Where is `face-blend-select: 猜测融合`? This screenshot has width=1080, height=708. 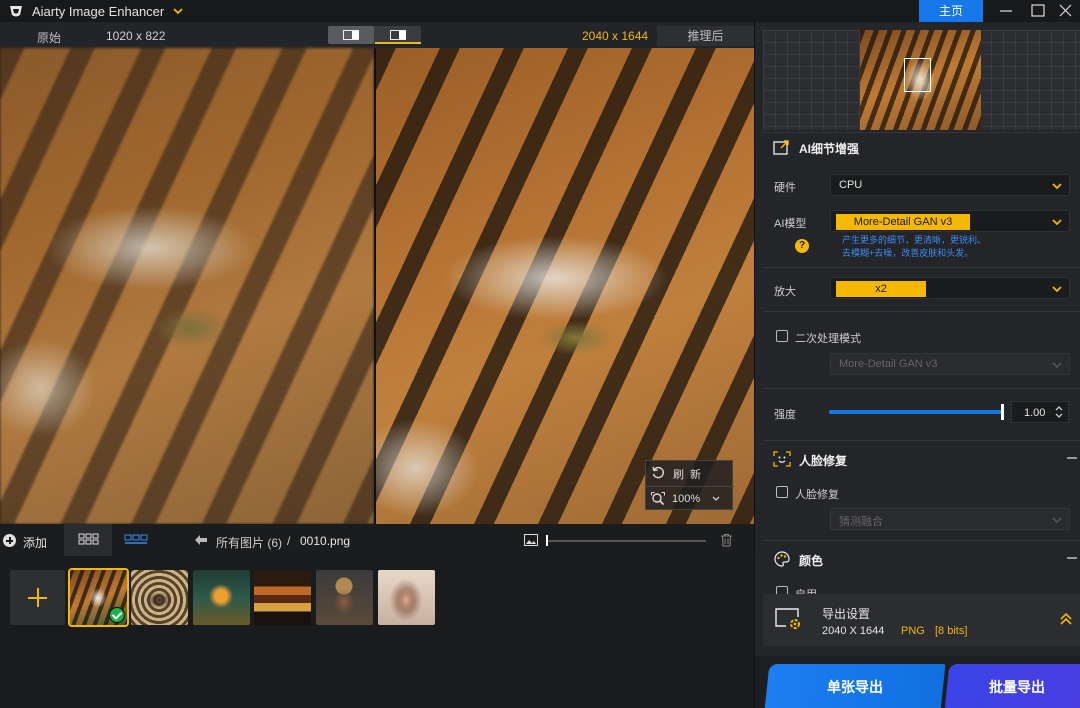 face-blend-select: 猜测融合 is located at coordinates (950, 519).